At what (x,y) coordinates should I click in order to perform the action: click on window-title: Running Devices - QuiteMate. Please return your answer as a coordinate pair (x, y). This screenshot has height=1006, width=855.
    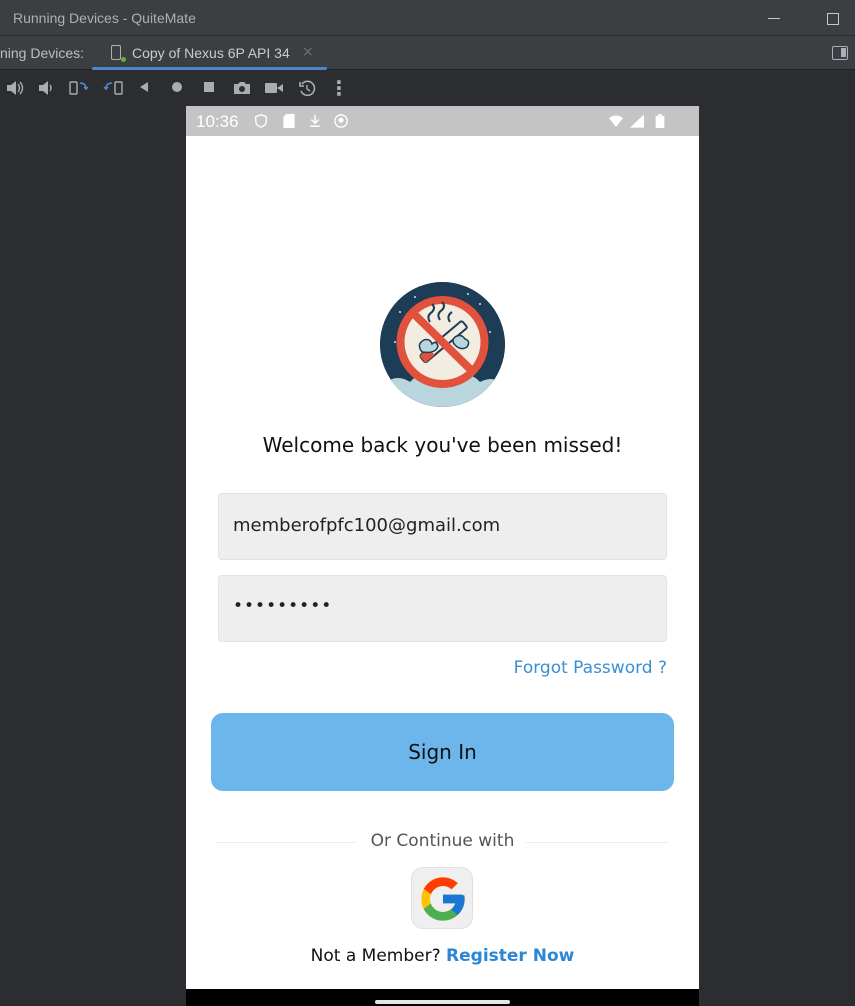
    Looking at the image, I should click on (104, 18).